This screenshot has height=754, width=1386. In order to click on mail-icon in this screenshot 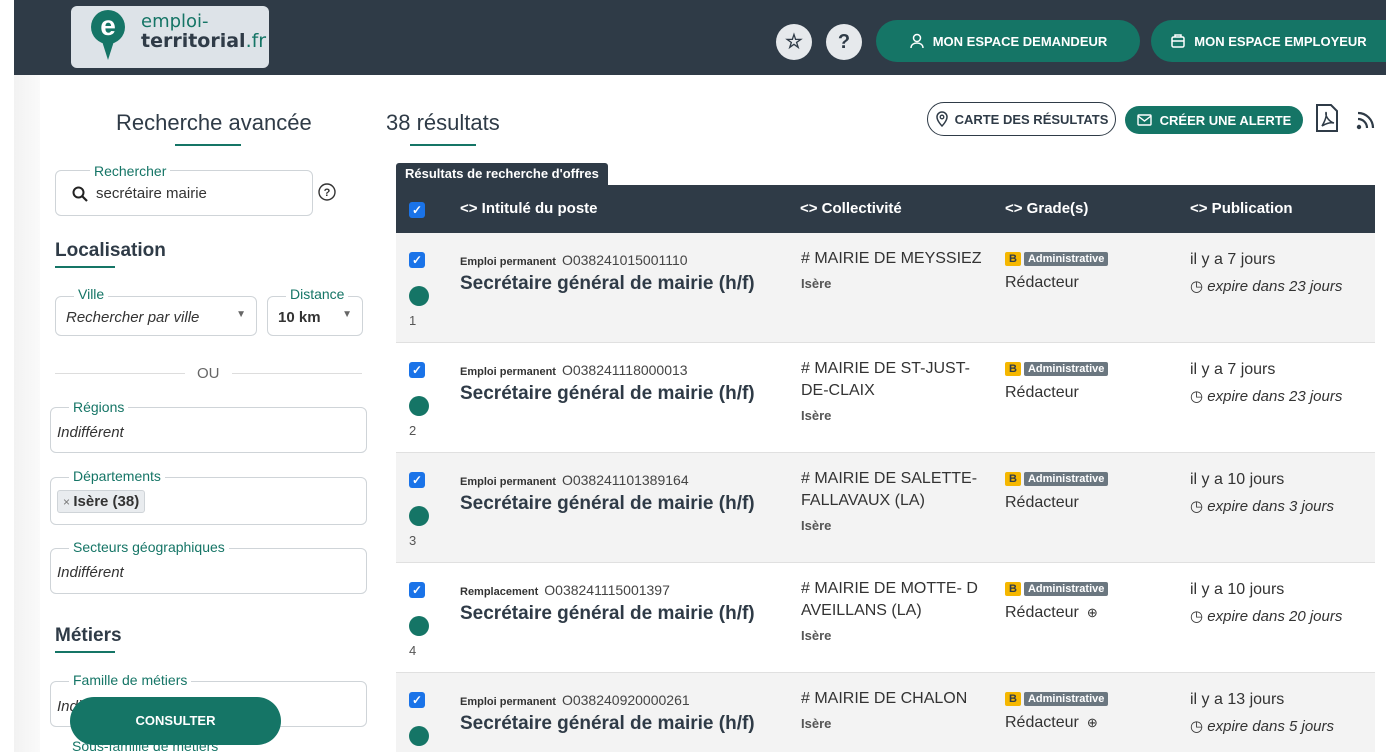, I will do `click(1144, 120)`.